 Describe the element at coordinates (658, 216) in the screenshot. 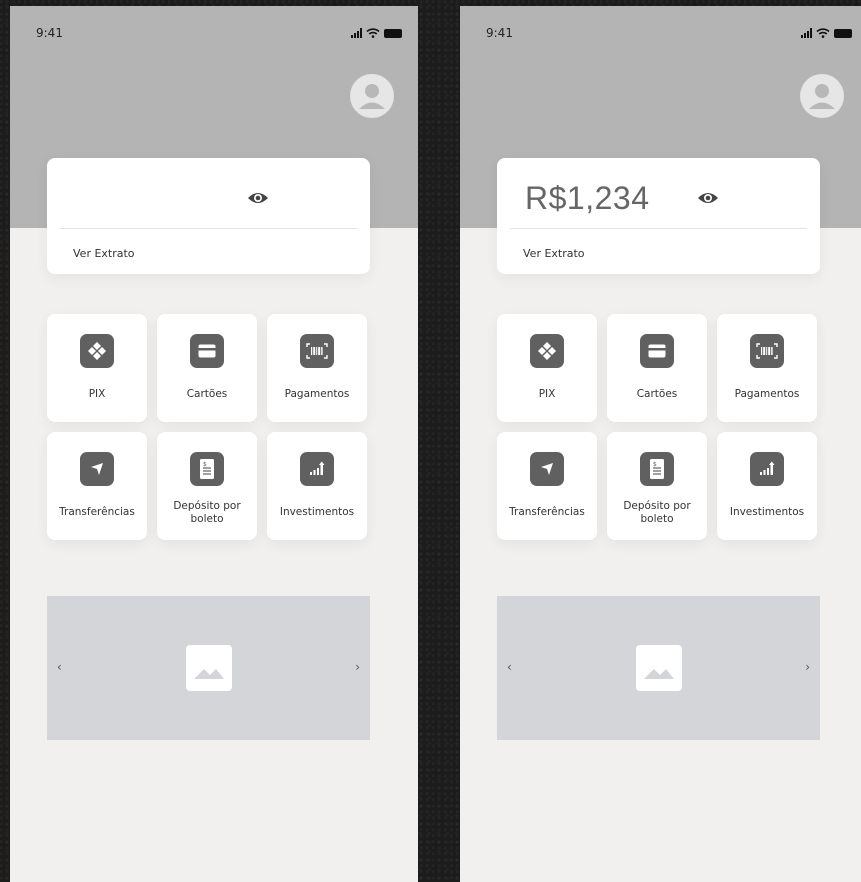

I see `balance-card: R$1,234 Ver Extrato` at that location.